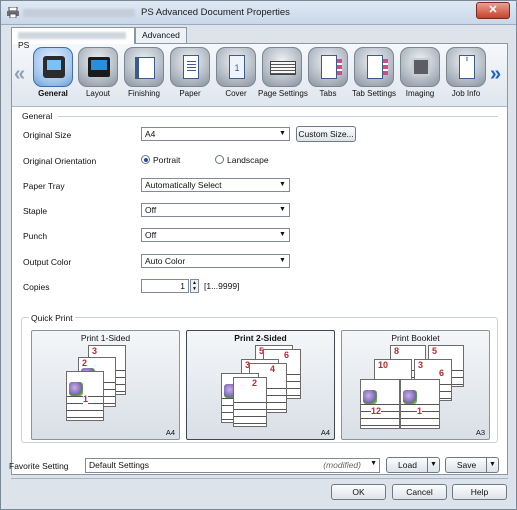 This screenshot has height=510, width=517. I want to click on toolbar-item-layout: Layout, so click(98, 76).